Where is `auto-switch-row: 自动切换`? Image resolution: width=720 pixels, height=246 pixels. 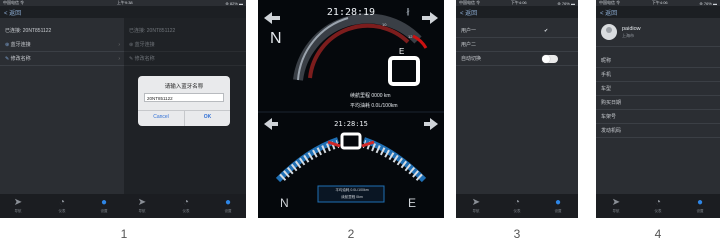
auto-switch-row: 自动切换 is located at coordinates (517, 59).